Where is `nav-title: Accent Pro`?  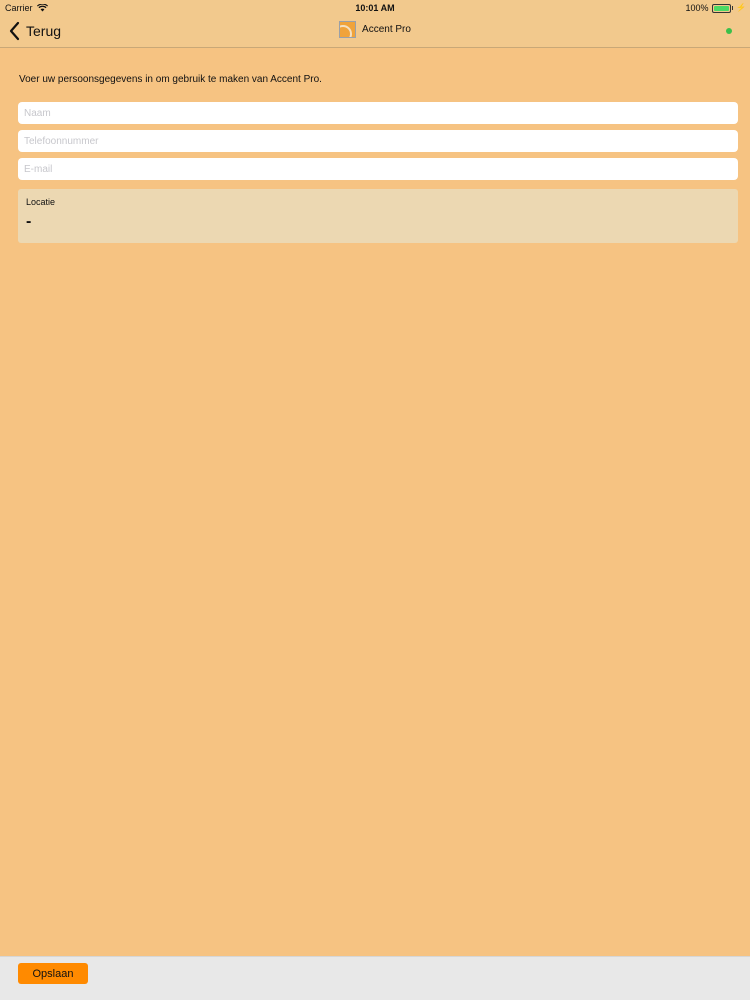 nav-title: Accent Pro is located at coordinates (375, 29).